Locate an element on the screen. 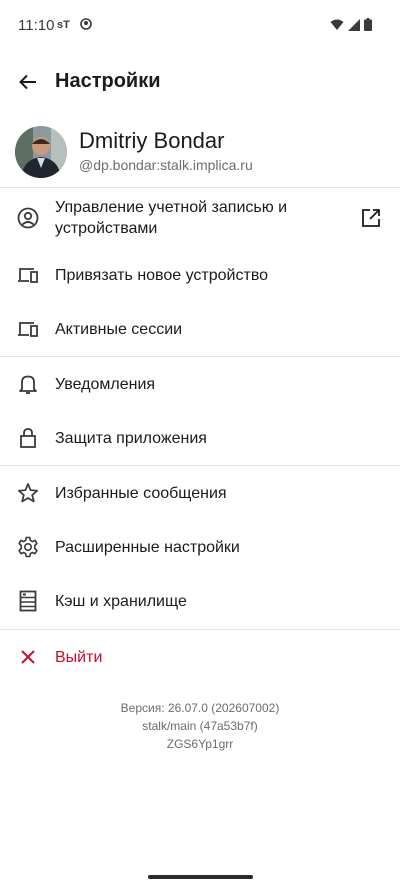 The width and height of the screenshot is (400, 889). page-title: Настройки is located at coordinates (108, 81).